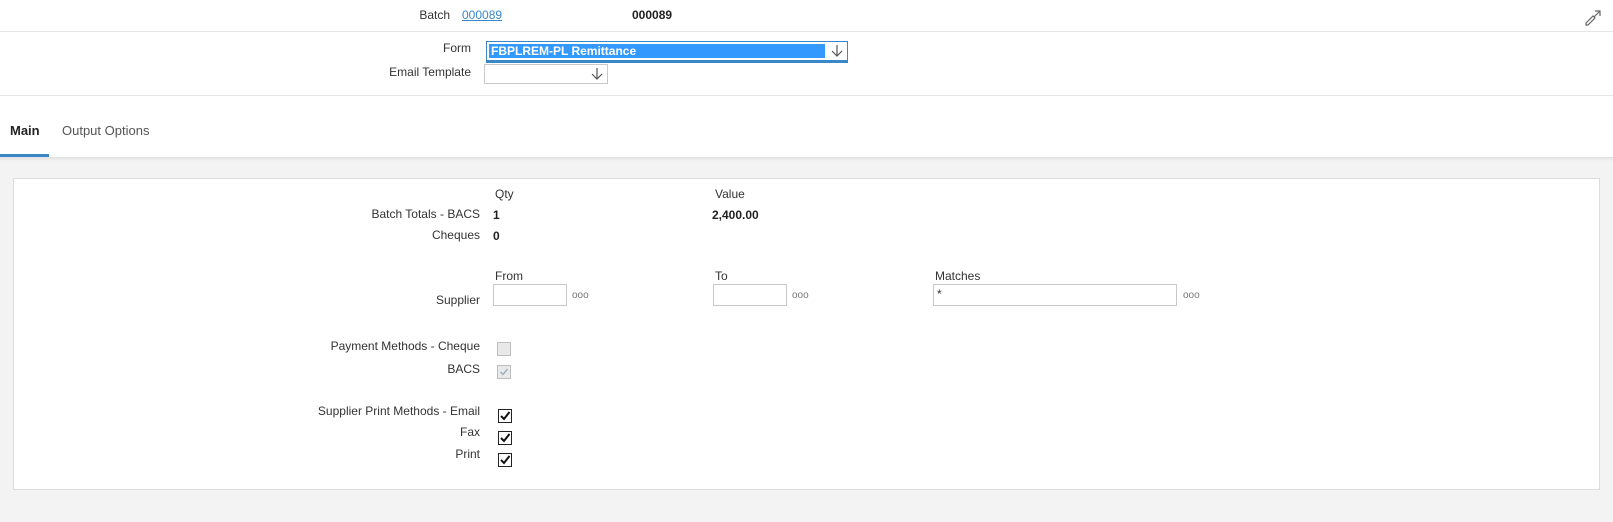 Image resolution: width=1613 pixels, height=522 pixels. I want to click on bacs-value: 2,400.00, so click(735, 215).